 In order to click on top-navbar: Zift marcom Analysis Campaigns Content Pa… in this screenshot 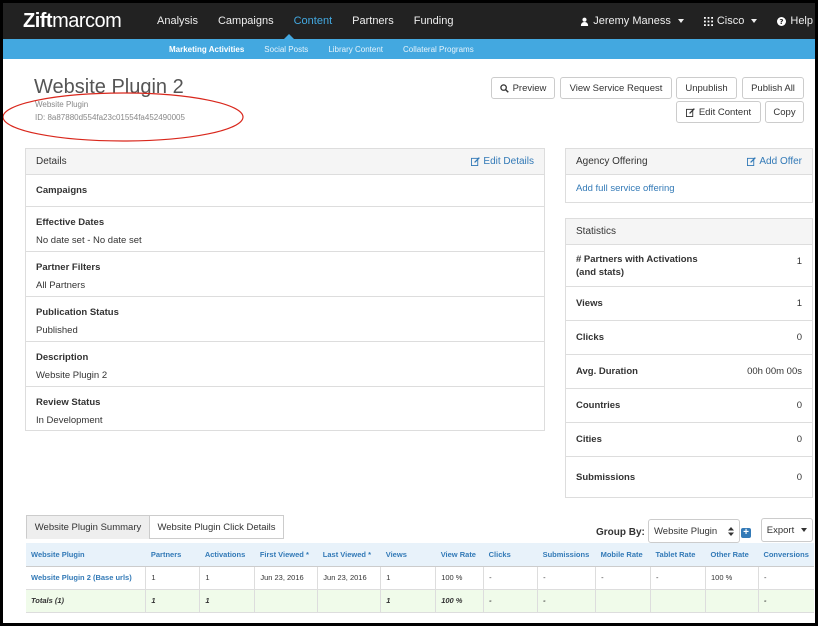, I will do `click(409, 21)`.